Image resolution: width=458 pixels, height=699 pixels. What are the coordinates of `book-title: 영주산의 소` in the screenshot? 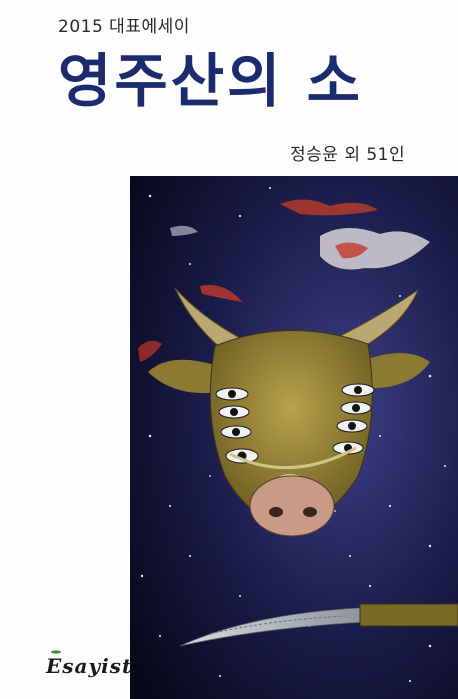 It's located at (210, 81).